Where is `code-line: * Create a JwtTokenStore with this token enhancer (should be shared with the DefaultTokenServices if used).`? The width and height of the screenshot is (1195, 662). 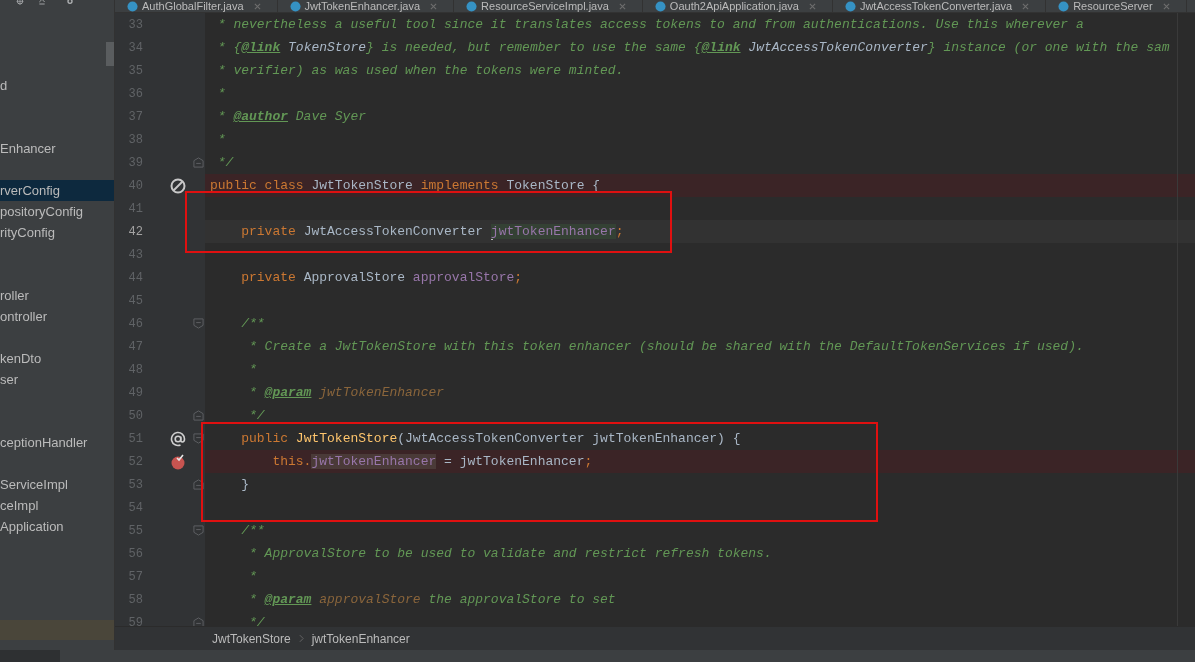 code-line: * Create a JwtTokenStore with this token enhancer (should be shared with the DefaultTokenServices if used). is located at coordinates (666, 346).